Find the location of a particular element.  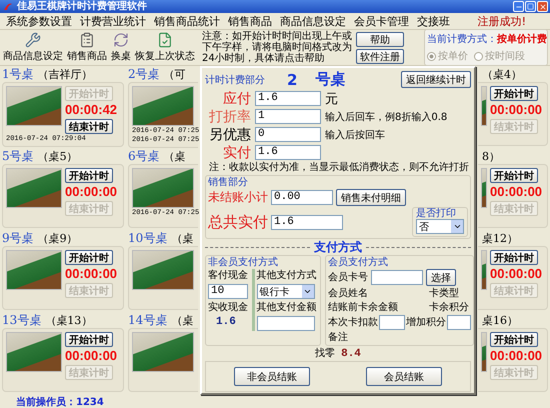

table-number: 2号桌 is located at coordinates (144, 74).